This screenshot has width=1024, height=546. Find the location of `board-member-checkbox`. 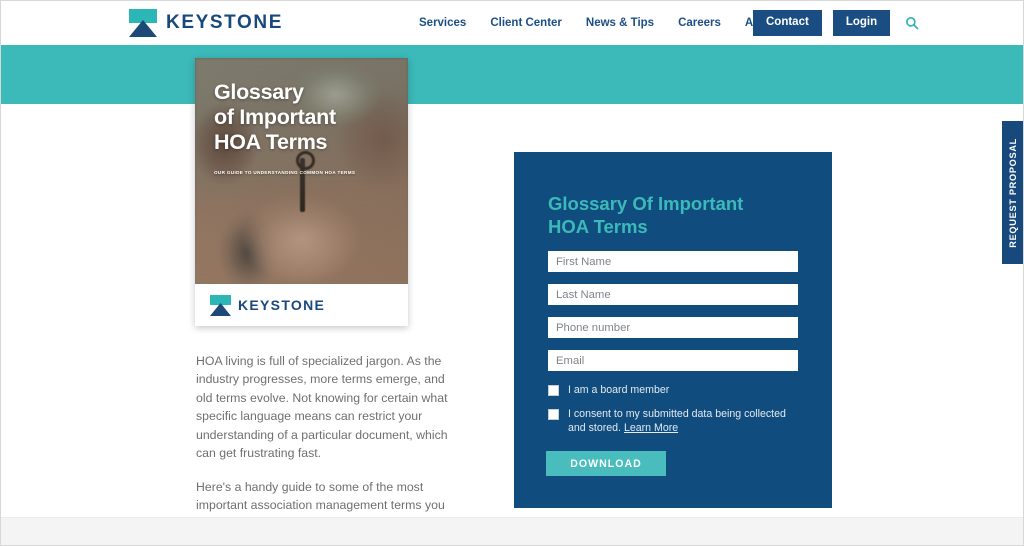

board-member-checkbox is located at coordinates (553, 390).